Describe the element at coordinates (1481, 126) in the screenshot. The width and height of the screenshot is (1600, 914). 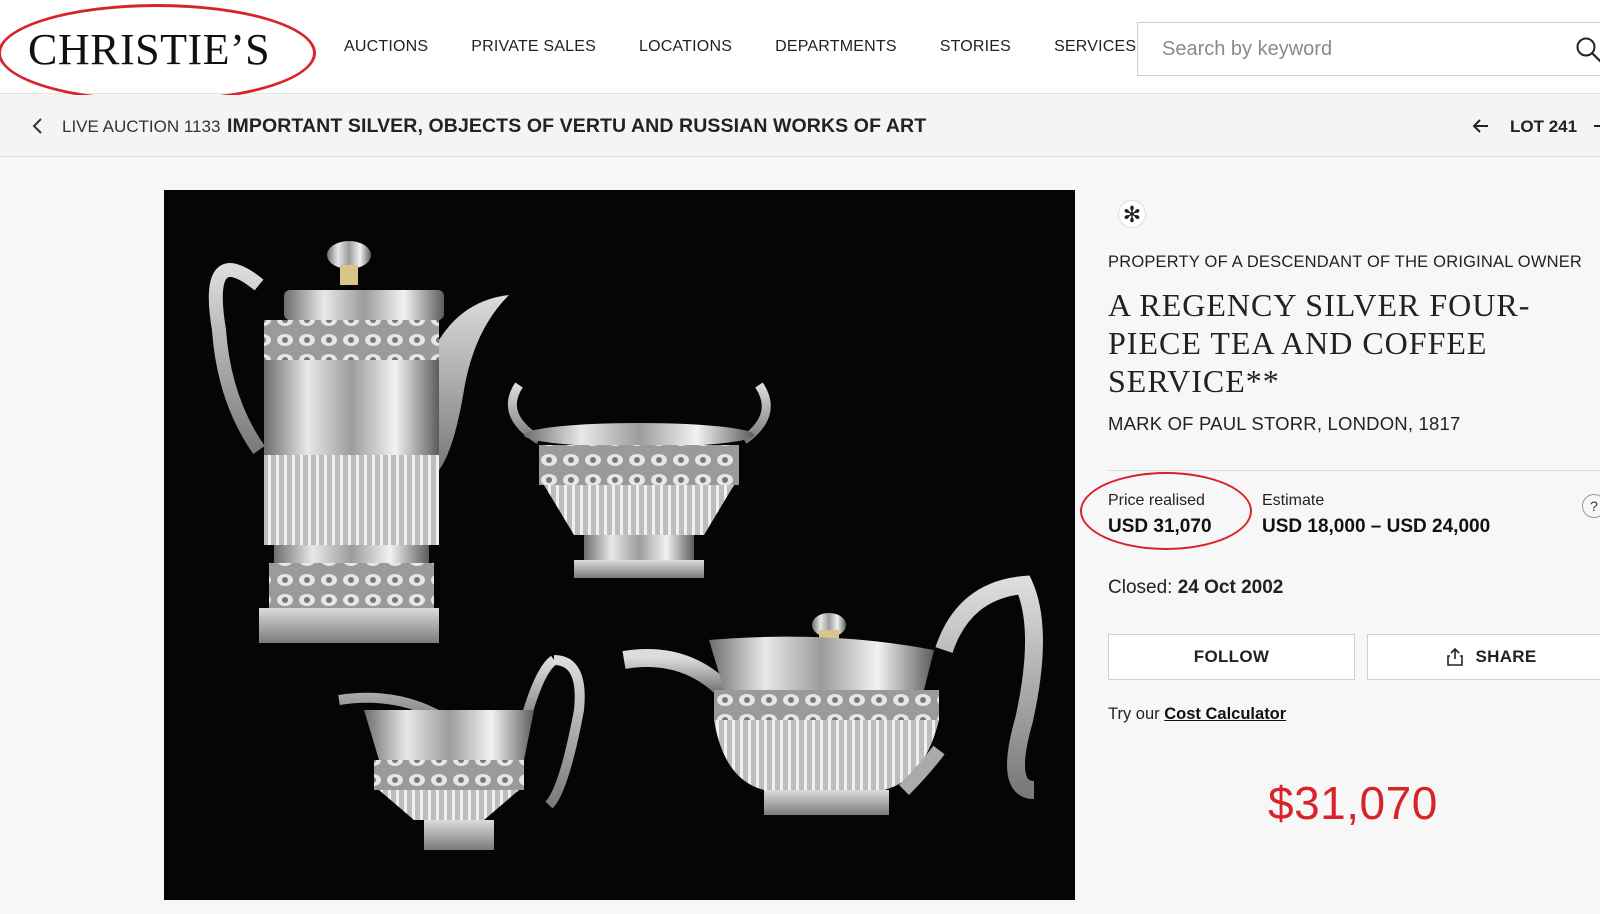
I see `arrow-left-icon` at that location.